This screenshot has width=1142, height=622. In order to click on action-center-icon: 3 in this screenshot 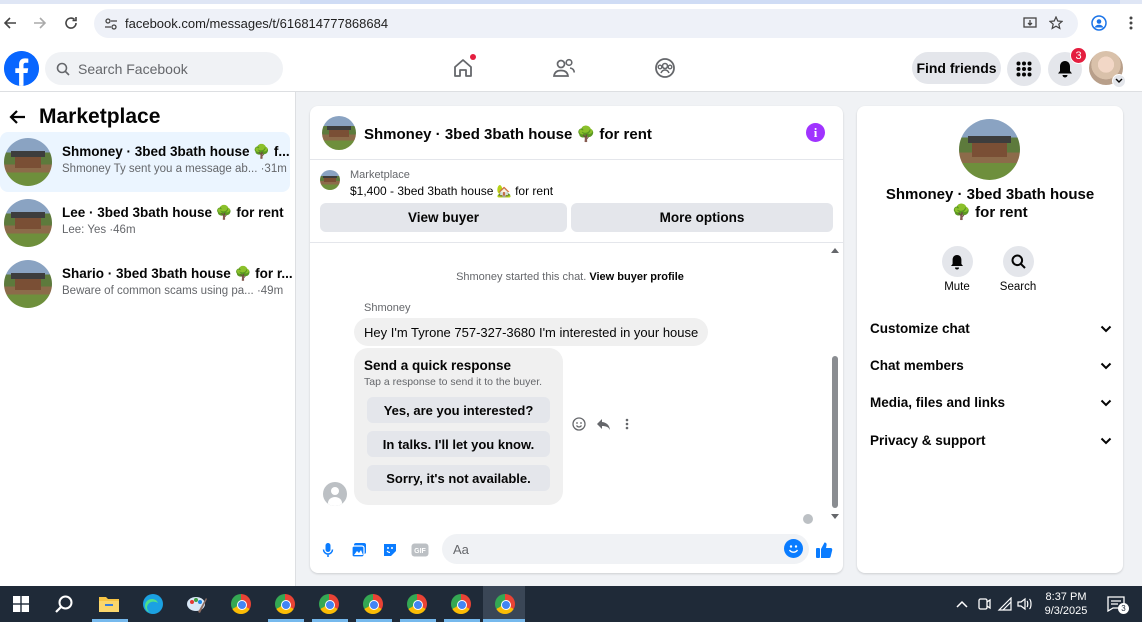, I will do `click(1116, 605)`.